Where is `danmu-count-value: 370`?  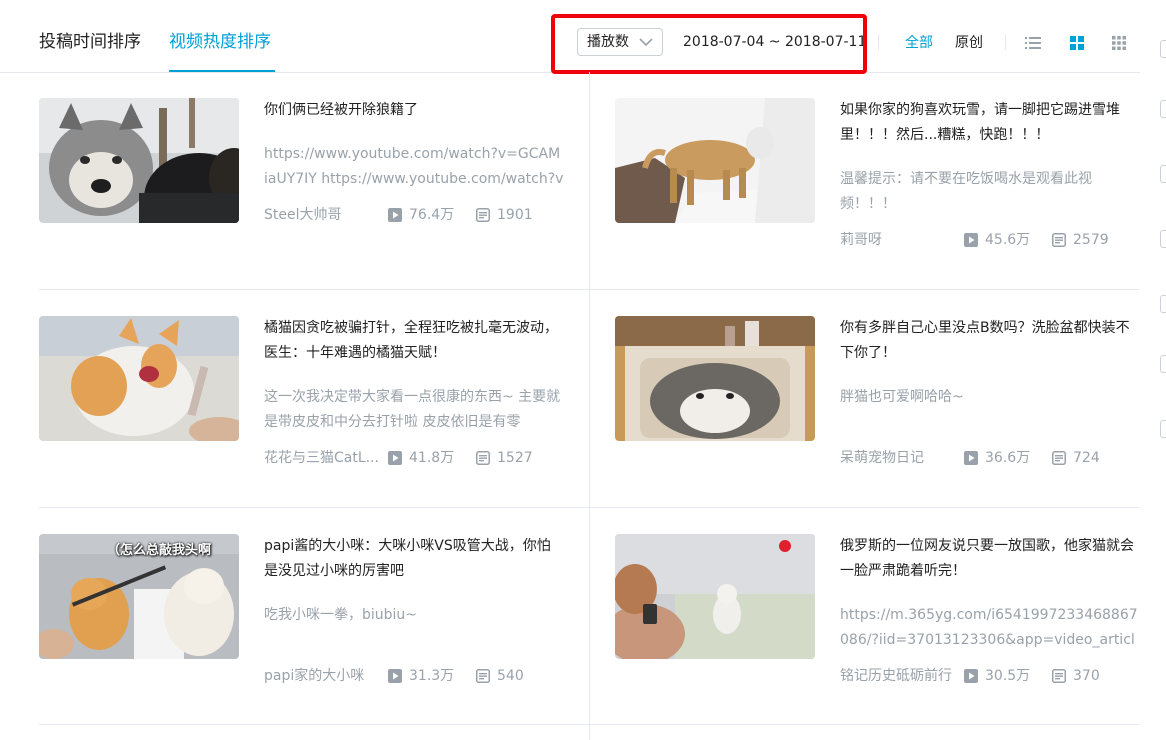 danmu-count-value: 370 is located at coordinates (1086, 676).